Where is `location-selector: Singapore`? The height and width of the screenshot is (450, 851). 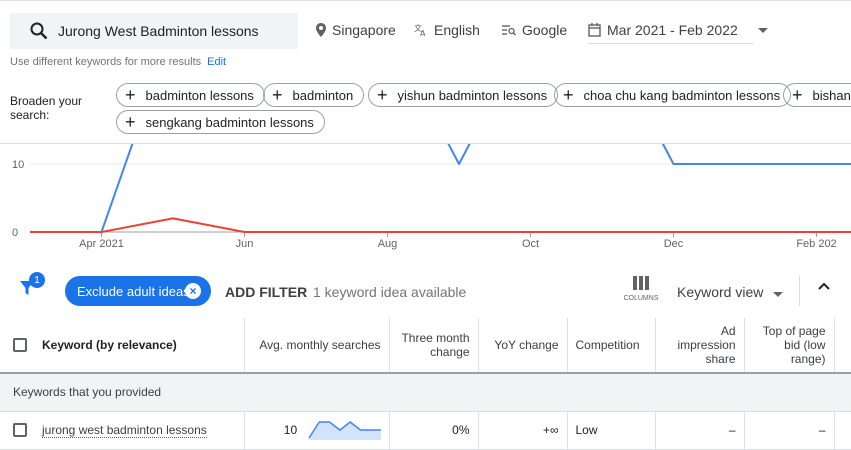 location-selector: Singapore is located at coordinates (356, 30).